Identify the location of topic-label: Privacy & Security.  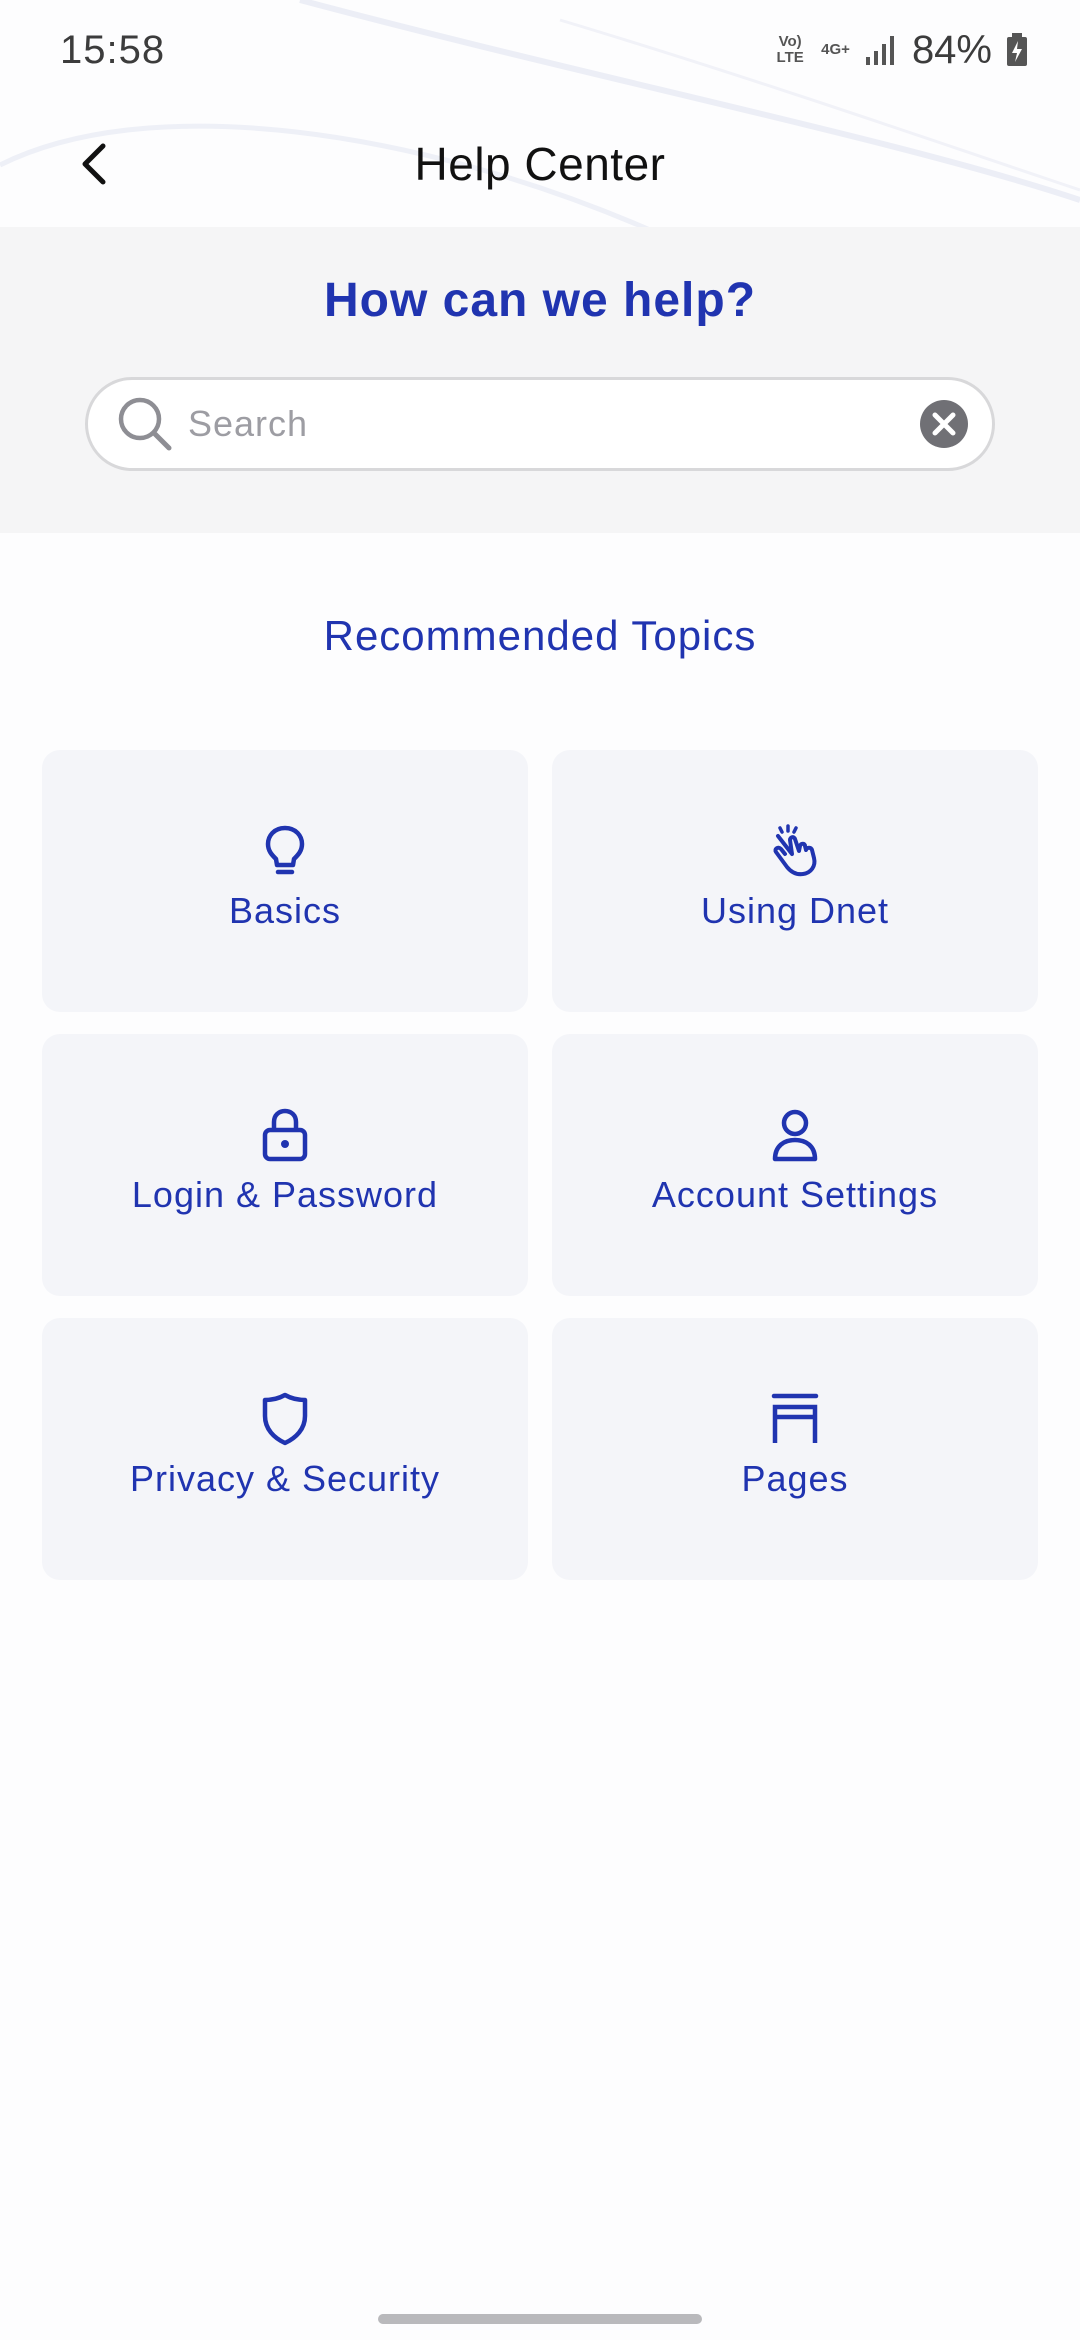
(285, 1478).